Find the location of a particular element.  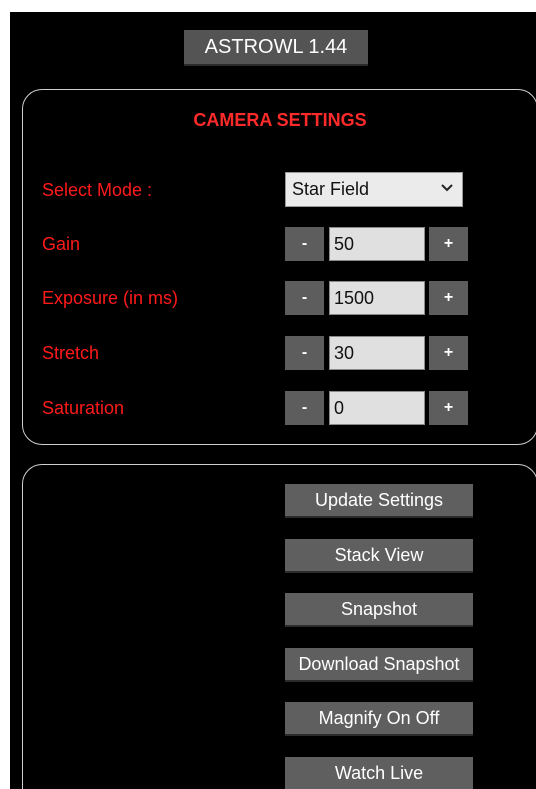

gain-increment-button: + is located at coordinates (448, 244).